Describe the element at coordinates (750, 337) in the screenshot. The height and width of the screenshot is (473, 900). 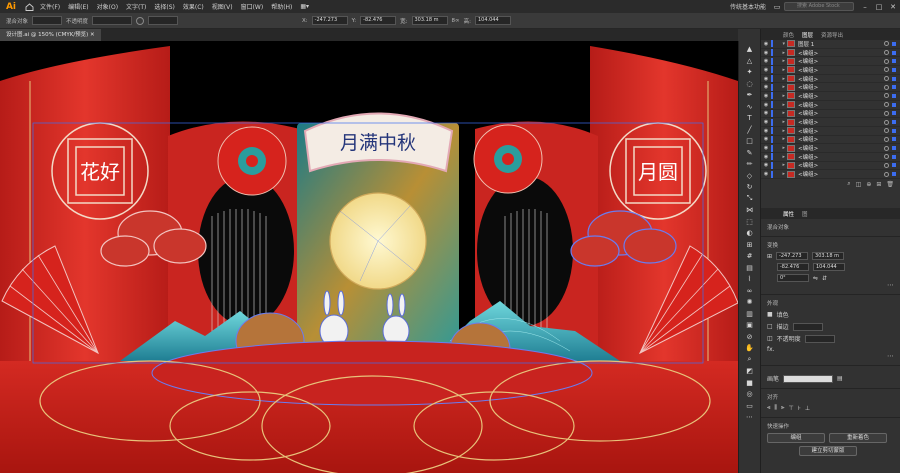
I see `slice-tool-icon: ⊘` at that location.